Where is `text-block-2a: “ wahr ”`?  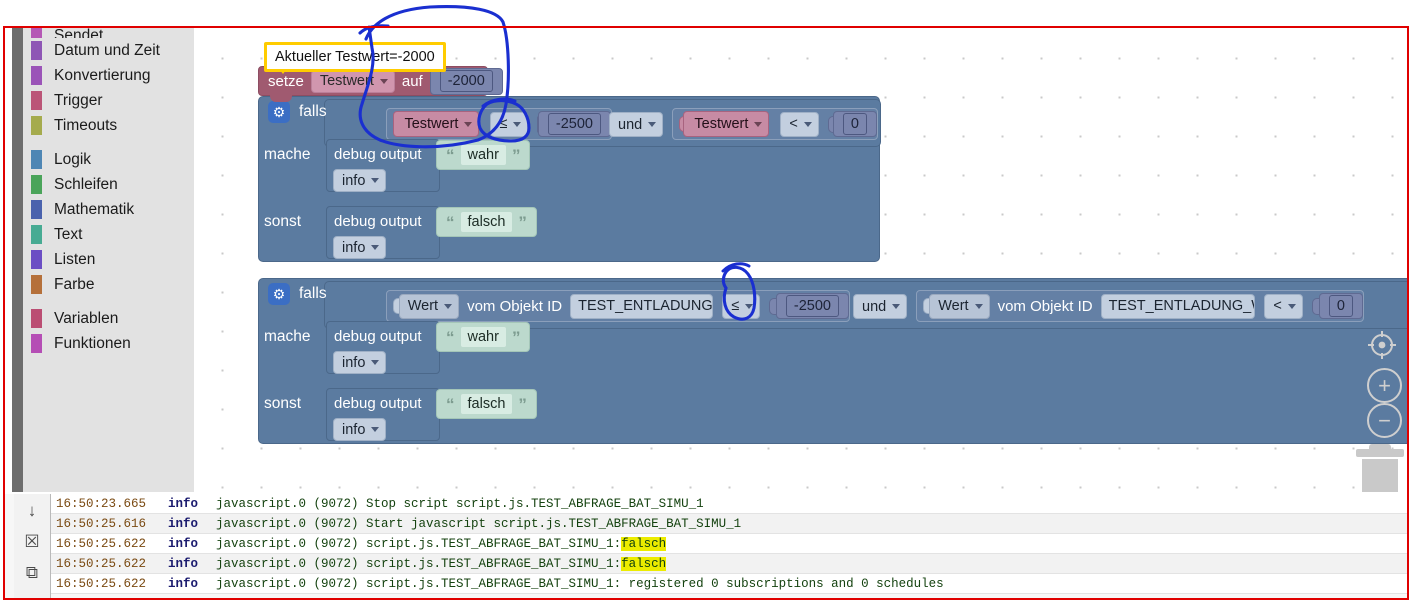
text-block-2a: “ wahr ” is located at coordinates (483, 337).